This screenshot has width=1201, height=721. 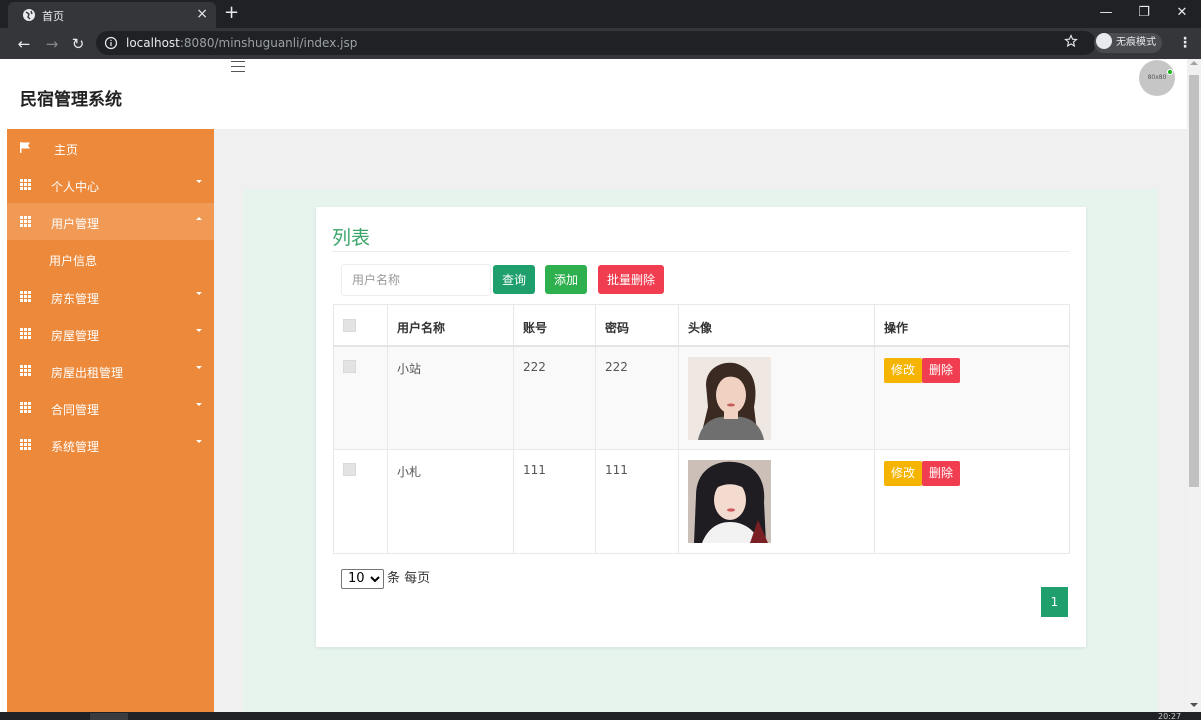 I want to click on browser-tab-bar: 首页 × + — ❐ ✕, so click(x=600, y=14).